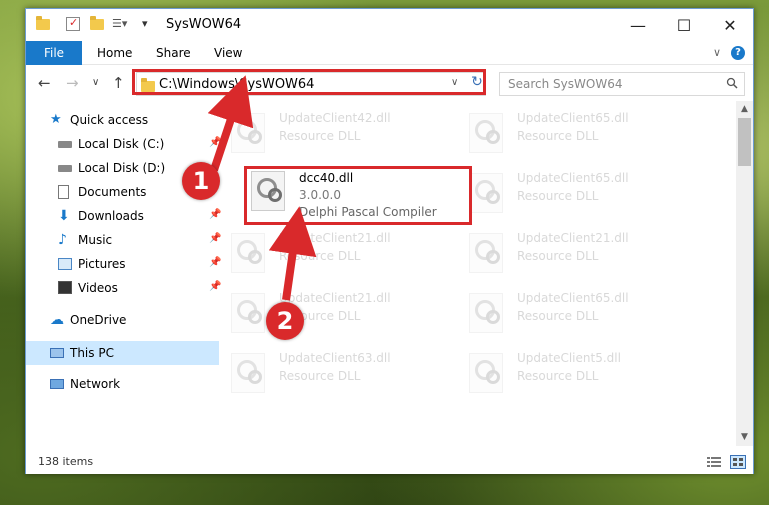  Describe the element at coordinates (173, 53) in the screenshot. I see `tab-share: Share` at that location.